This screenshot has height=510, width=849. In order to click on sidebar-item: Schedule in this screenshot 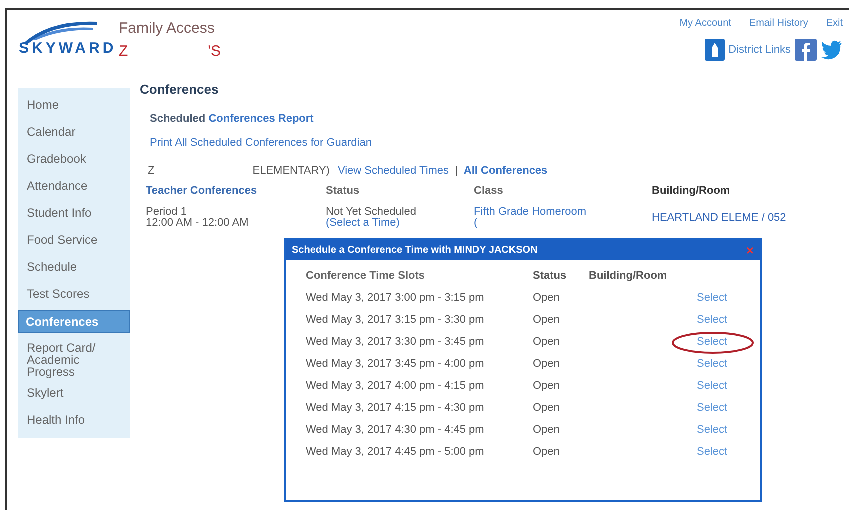, I will do `click(74, 267)`.